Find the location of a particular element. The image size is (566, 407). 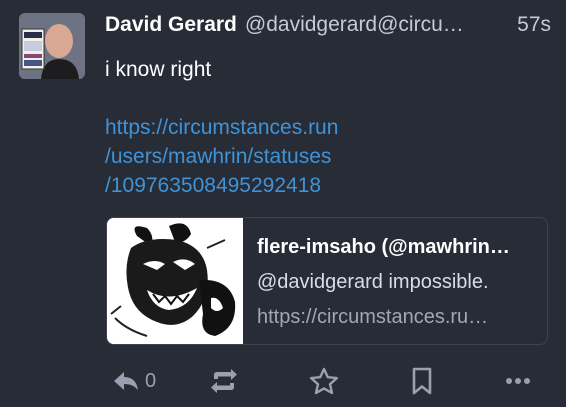

more-icon is located at coordinates (518, 381).